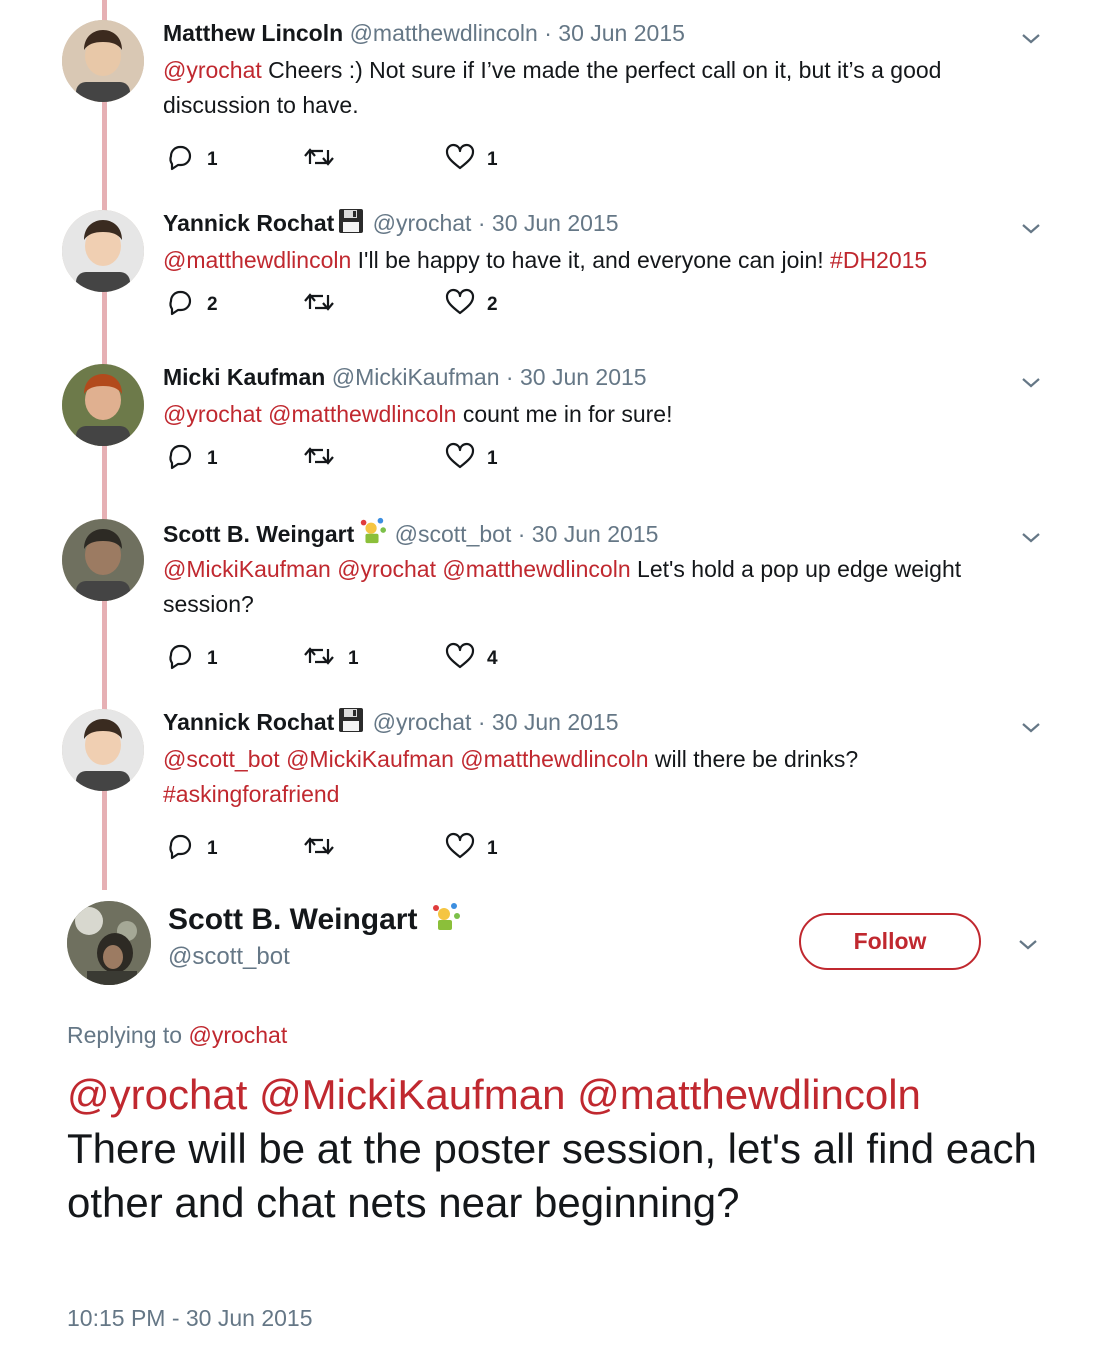  Describe the element at coordinates (492, 458) in the screenshot. I see `like-count: 1` at that location.